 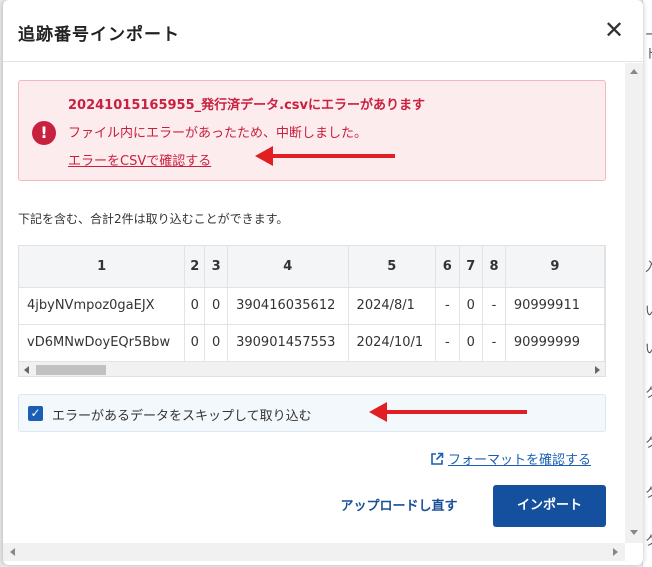 What do you see at coordinates (494, 267) in the screenshot?
I see `column-header: 8` at bounding box center [494, 267].